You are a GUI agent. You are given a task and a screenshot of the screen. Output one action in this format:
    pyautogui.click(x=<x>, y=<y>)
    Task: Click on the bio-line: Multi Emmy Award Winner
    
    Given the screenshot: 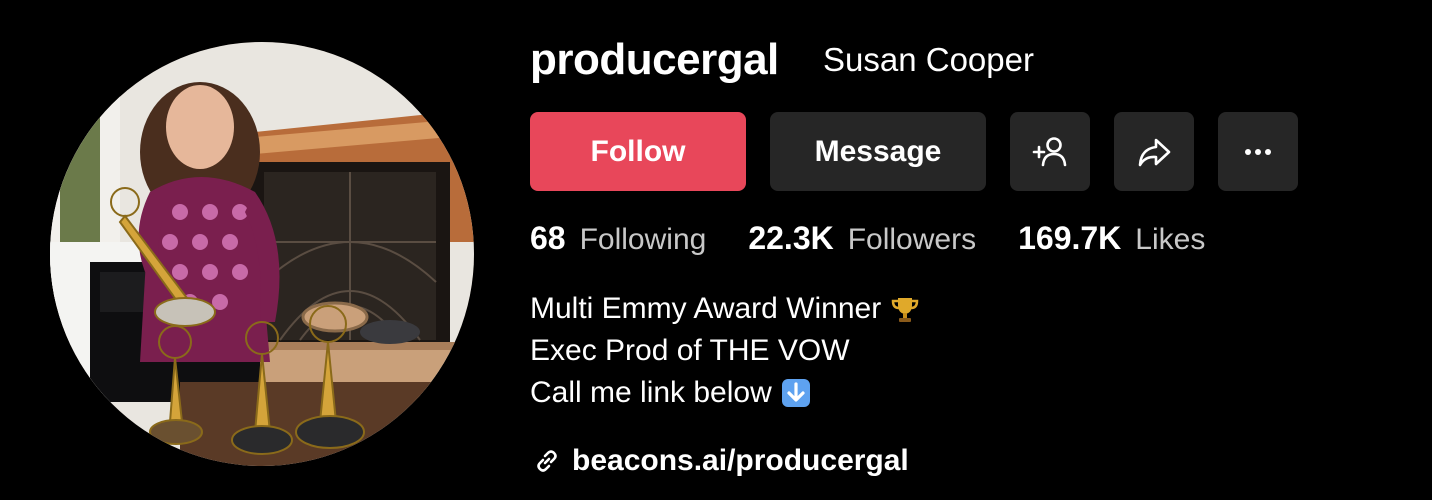 What is the action you would take?
    pyautogui.click(x=725, y=309)
    